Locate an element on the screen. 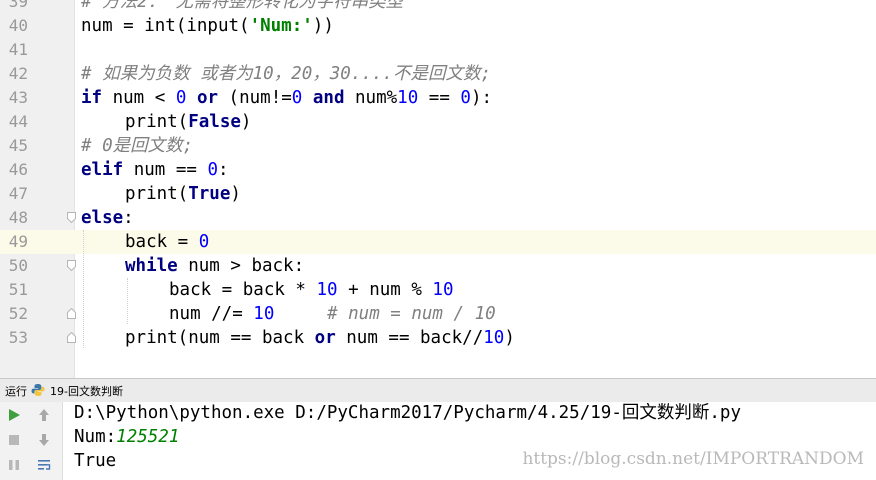 The width and height of the screenshot is (876, 480). code-token: # 如果为负数 或者为10，20，30....不是回文数; is located at coordinates (286, 74).